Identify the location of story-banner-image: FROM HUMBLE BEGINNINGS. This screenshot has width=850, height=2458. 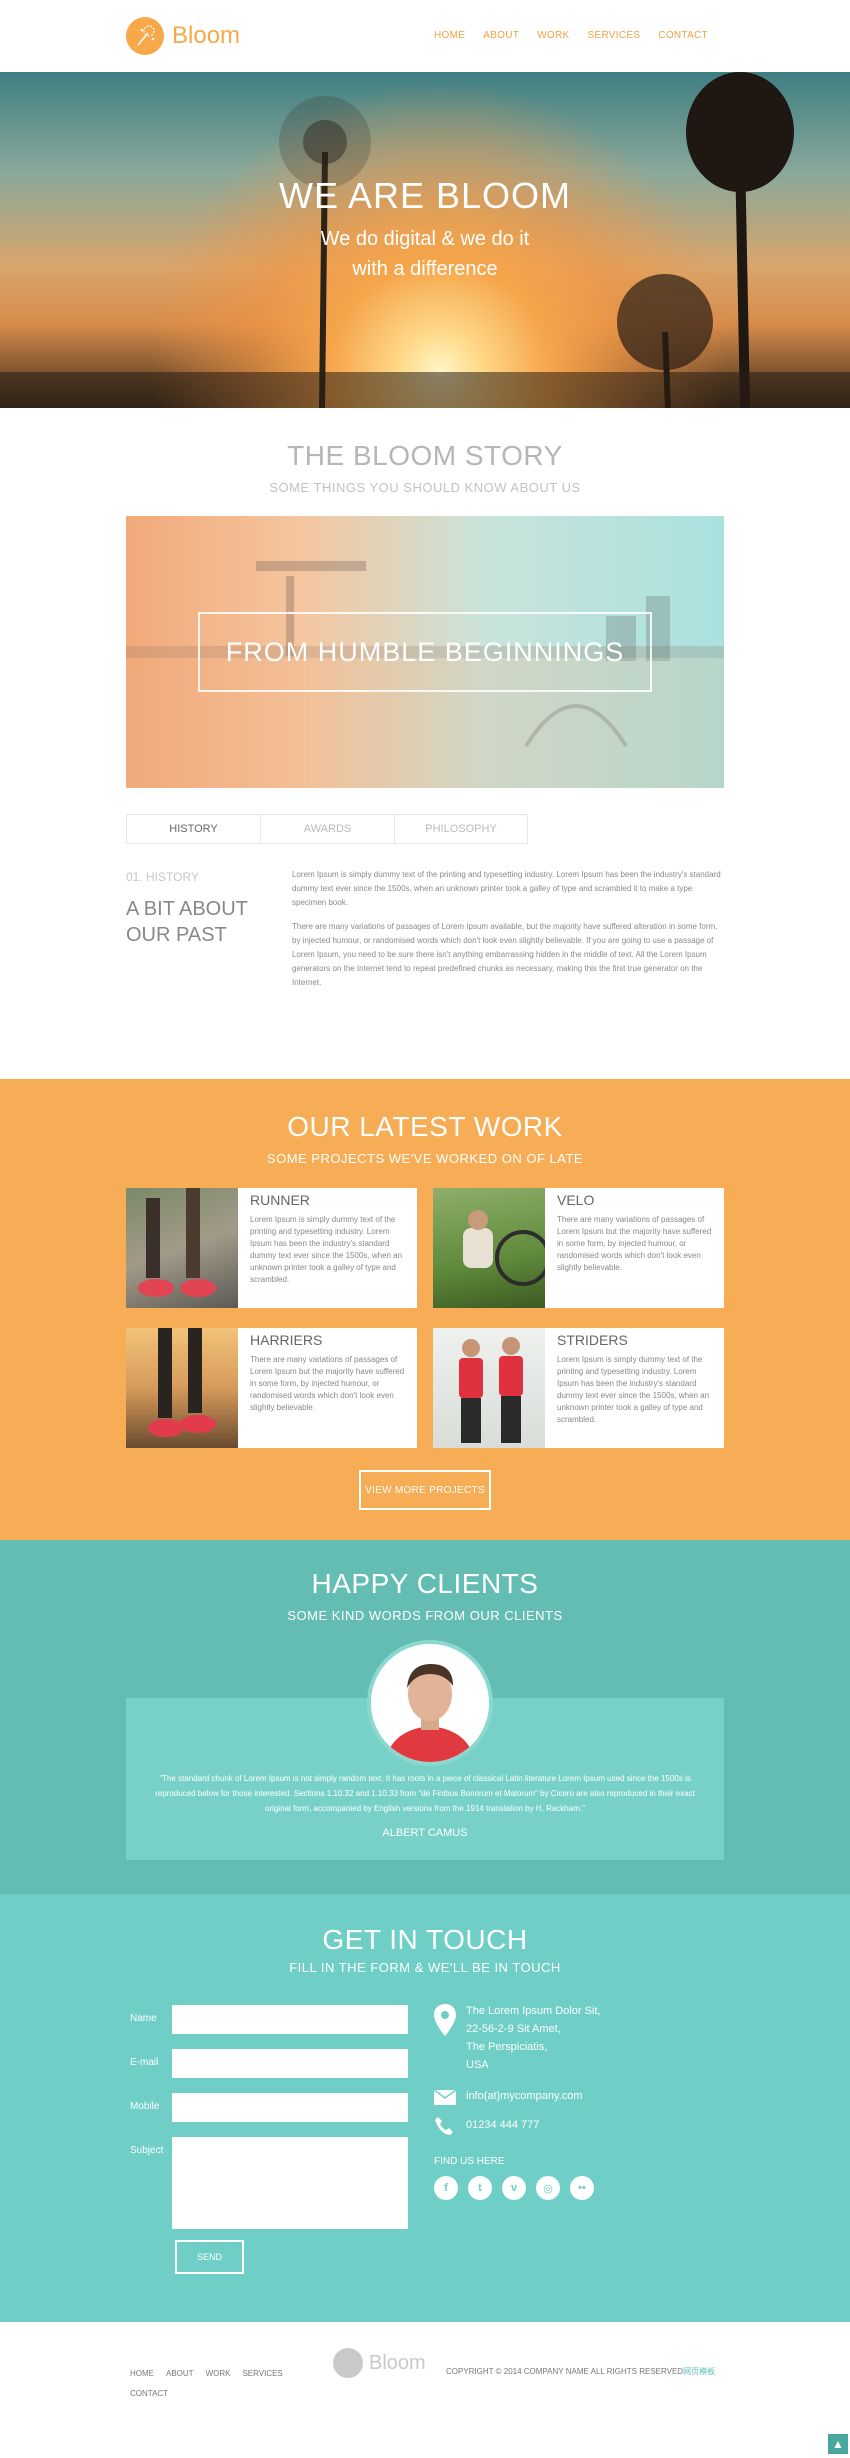
(425, 652).